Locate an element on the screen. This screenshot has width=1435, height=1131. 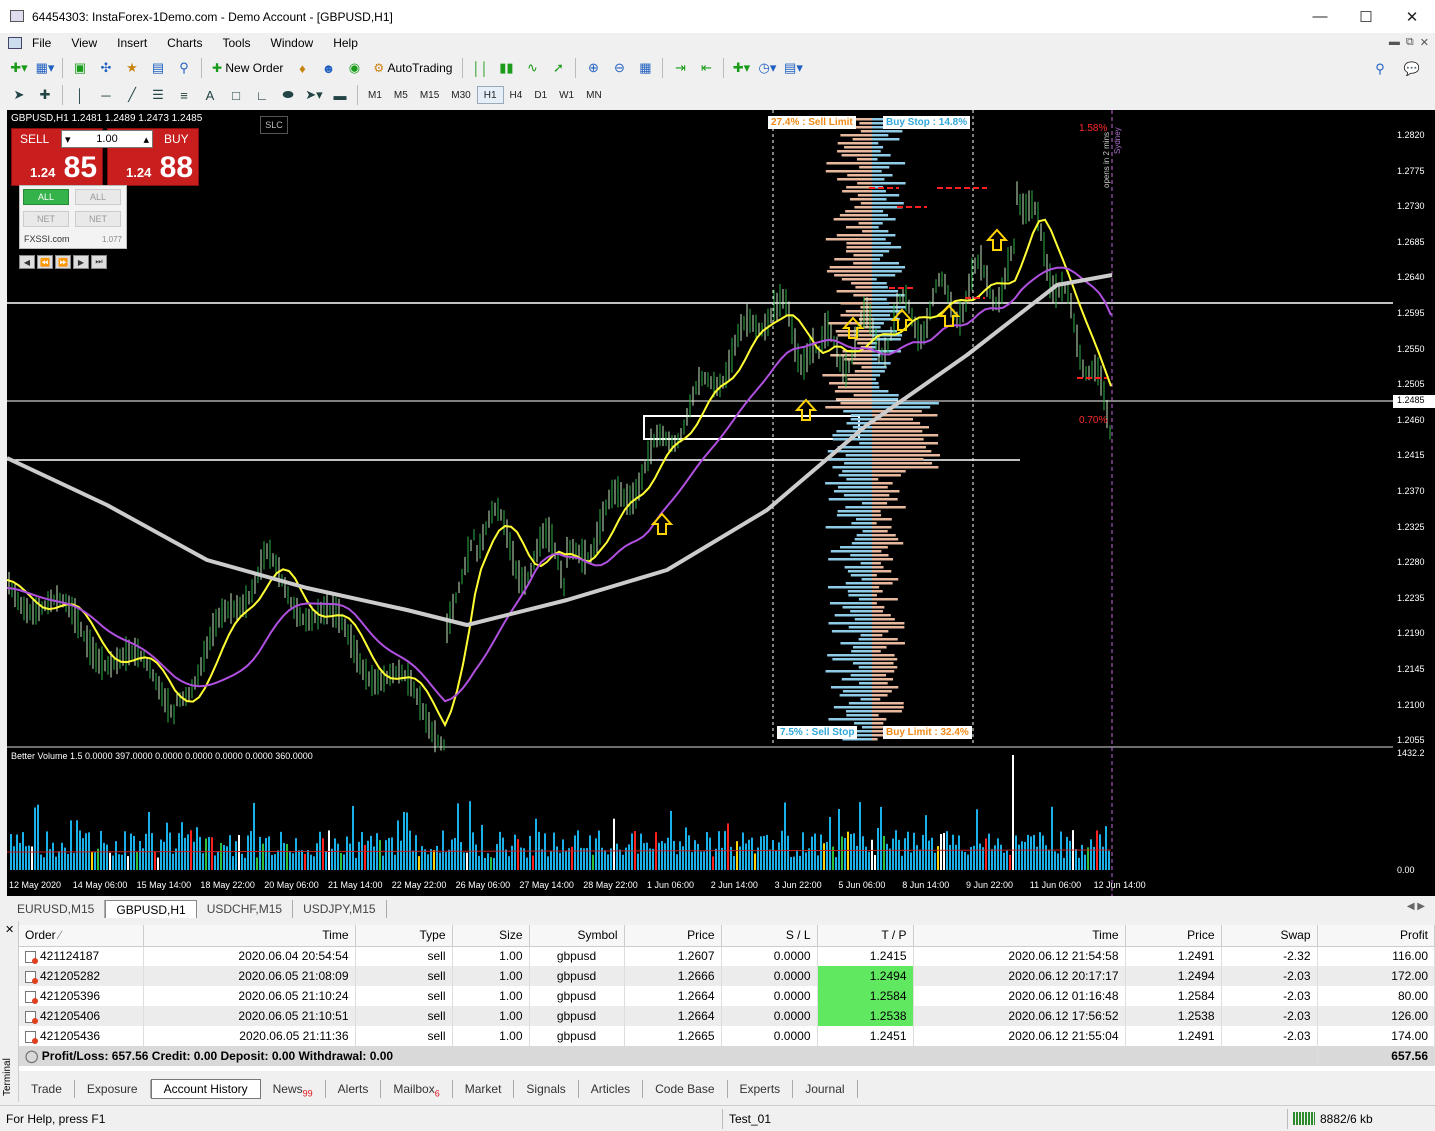
new-chart-icon: ✚▾ is located at coordinates (19, 68).